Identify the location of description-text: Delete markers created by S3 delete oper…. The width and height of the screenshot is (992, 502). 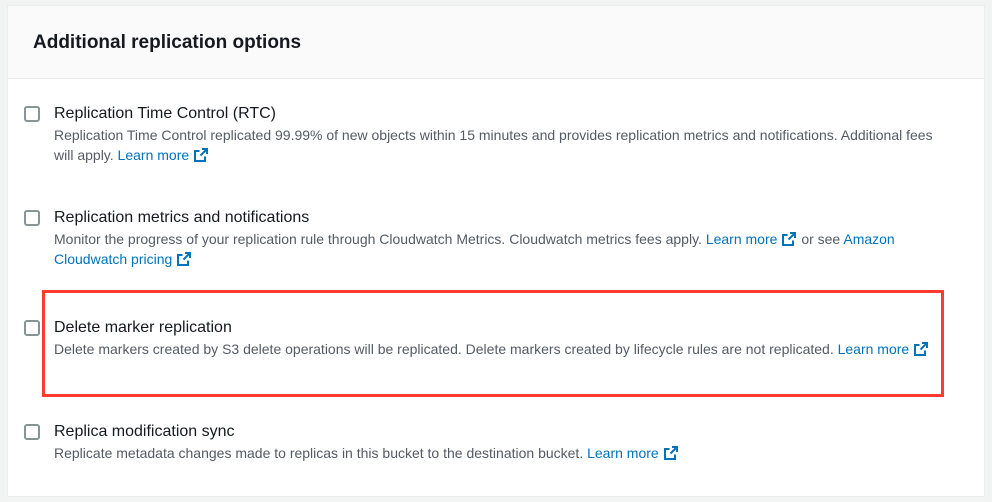
(444, 349).